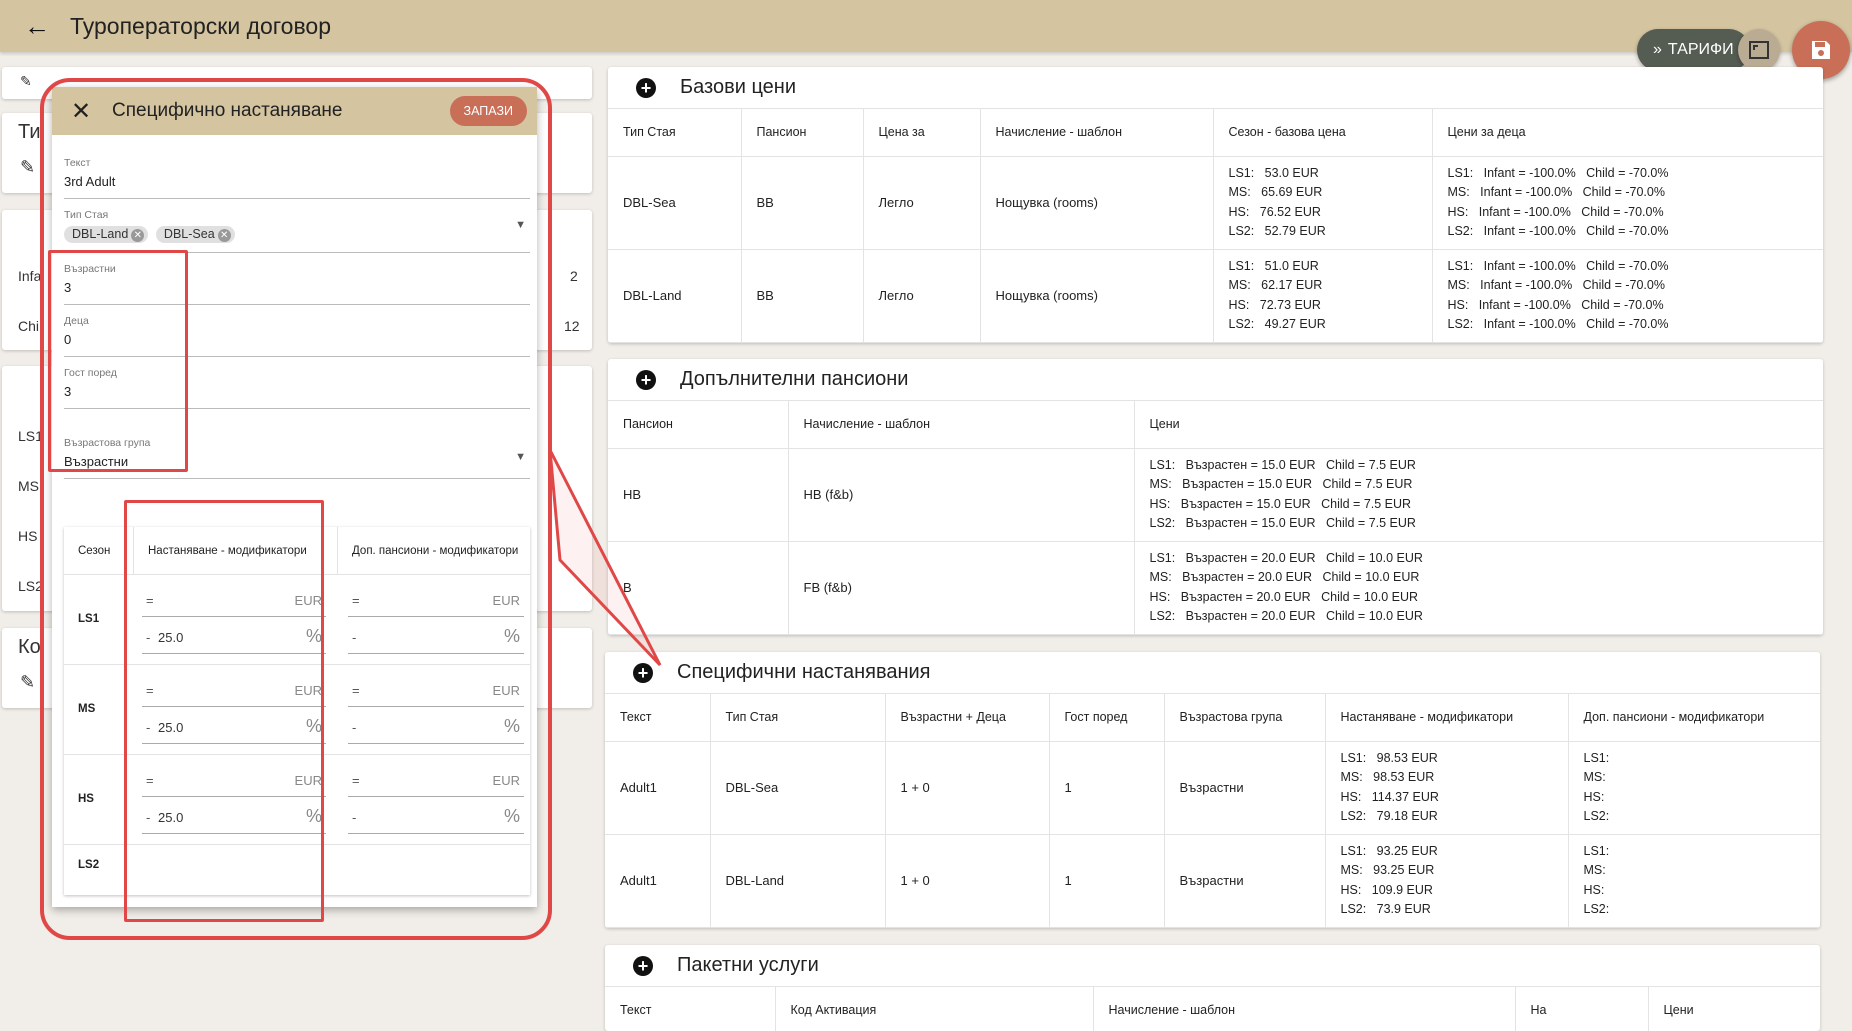 The width and height of the screenshot is (1852, 1031). Describe the element at coordinates (118, 361) in the screenshot. I see `highlight-adults-children` at that location.